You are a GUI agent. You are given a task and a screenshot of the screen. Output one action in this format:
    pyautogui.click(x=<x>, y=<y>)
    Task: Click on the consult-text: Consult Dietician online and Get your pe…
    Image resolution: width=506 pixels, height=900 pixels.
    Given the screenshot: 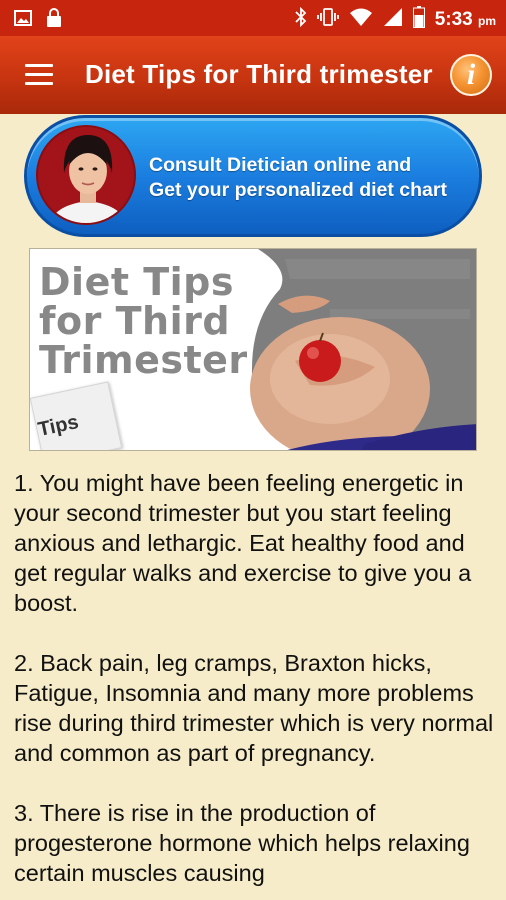 What is the action you would take?
    pyautogui.click(x=298, y=178)
    